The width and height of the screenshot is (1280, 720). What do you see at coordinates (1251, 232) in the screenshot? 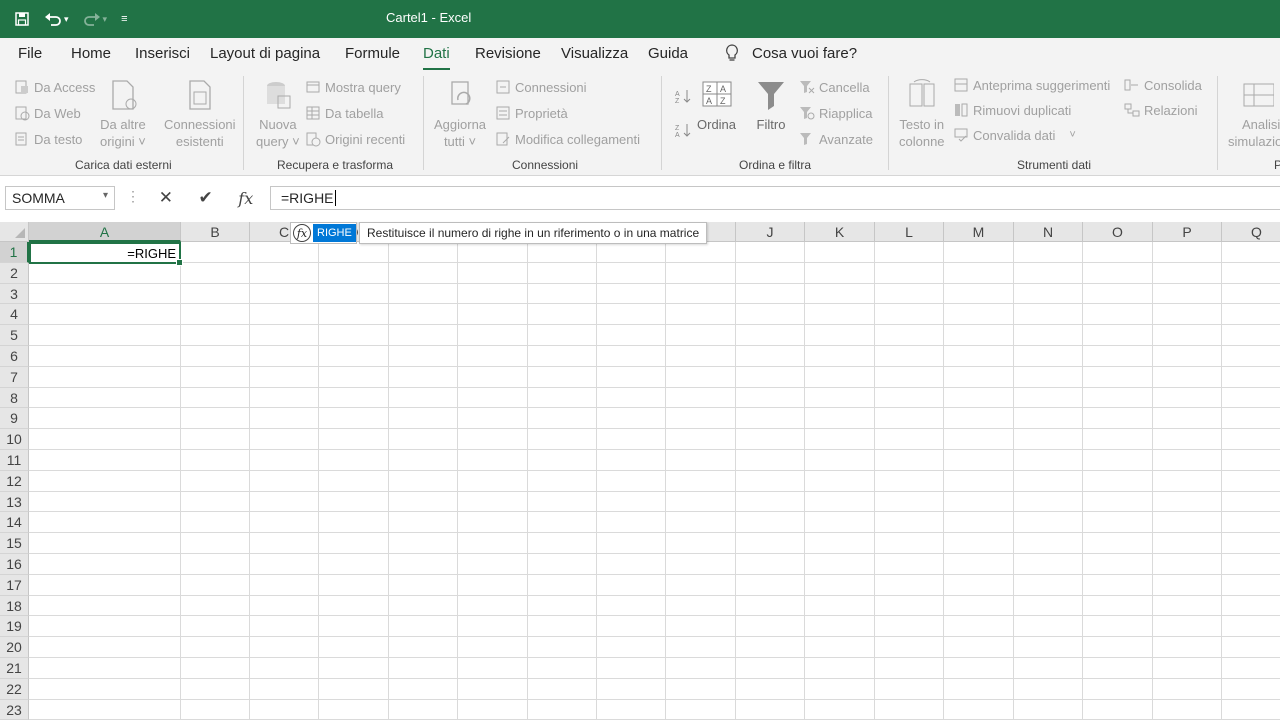
I see `column-header-q: Q` at bounding box center [1251, 232].